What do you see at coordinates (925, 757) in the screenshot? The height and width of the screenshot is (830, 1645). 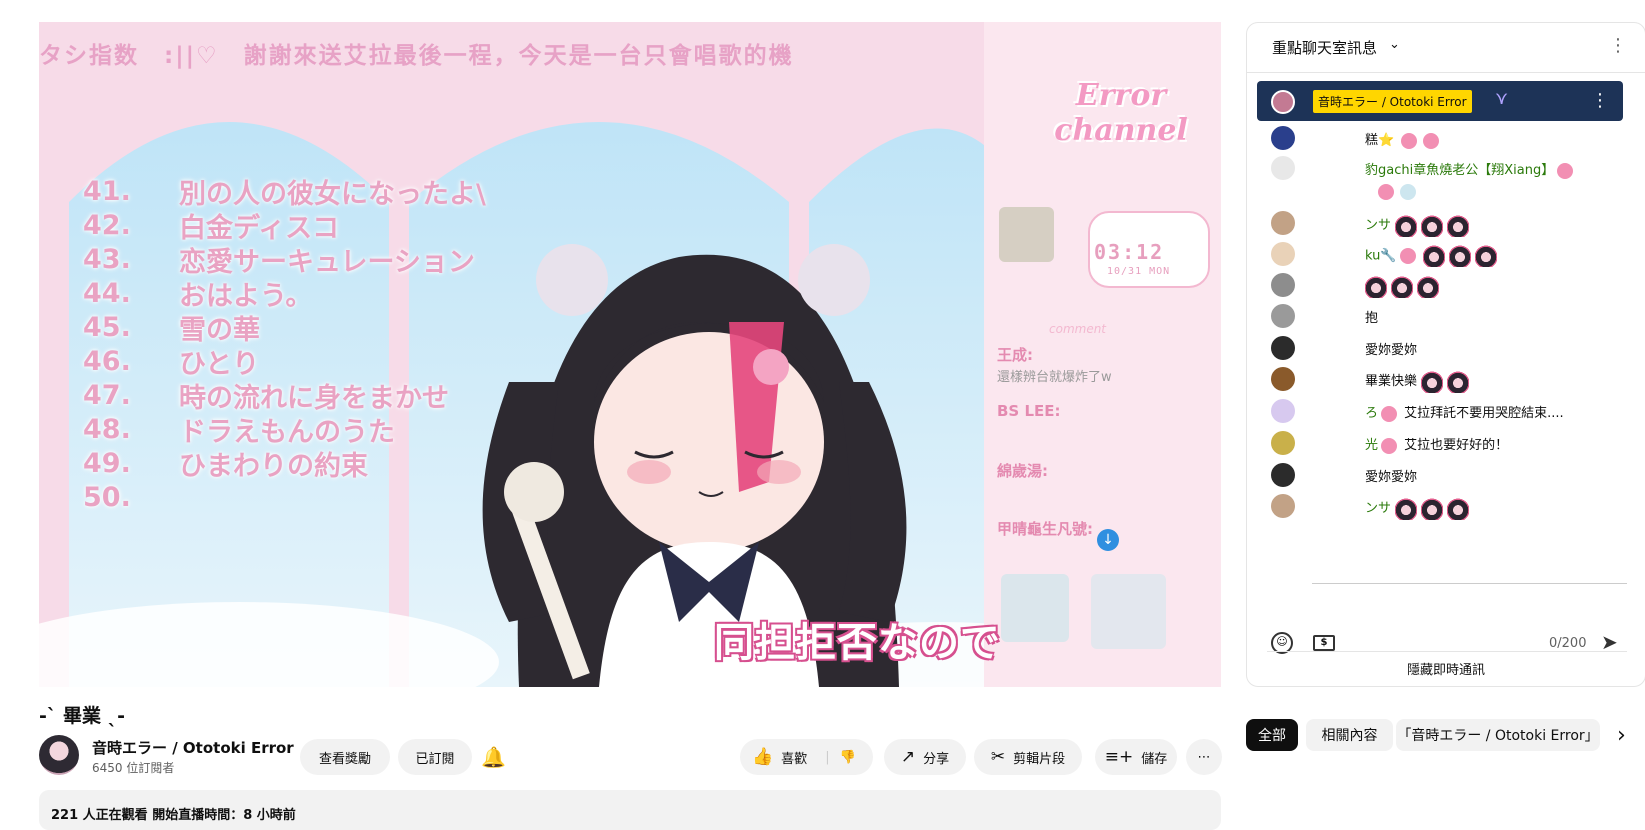 I see `share-button: ↗ 分享` at bounding box center [925, 757].